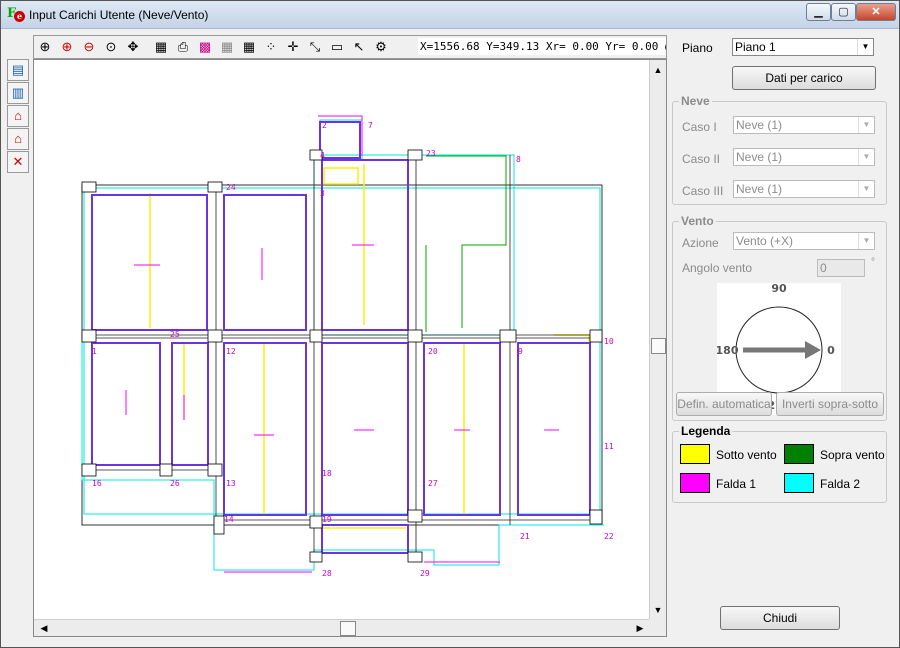  I want to click on vento-title: Vento, so click(697, 221).